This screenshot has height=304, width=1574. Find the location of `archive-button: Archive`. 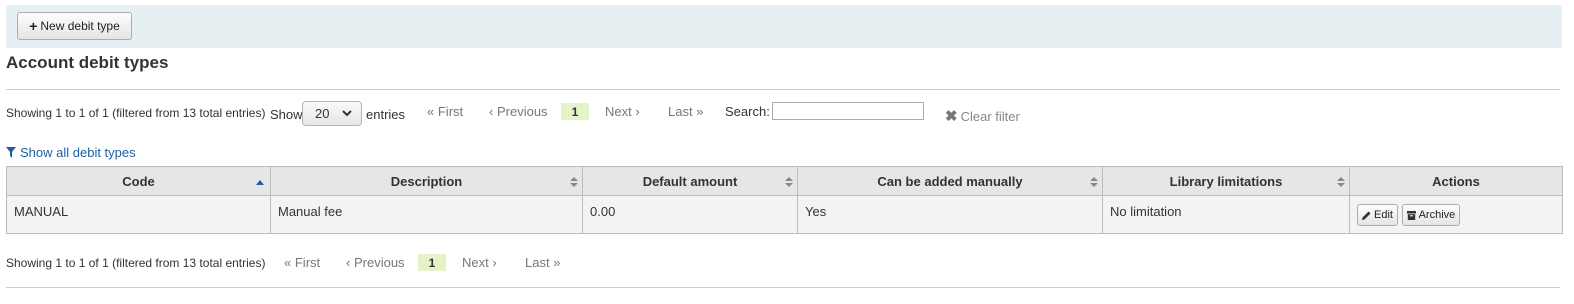

archive-button: Archive is located at coordinates (1431, 215).